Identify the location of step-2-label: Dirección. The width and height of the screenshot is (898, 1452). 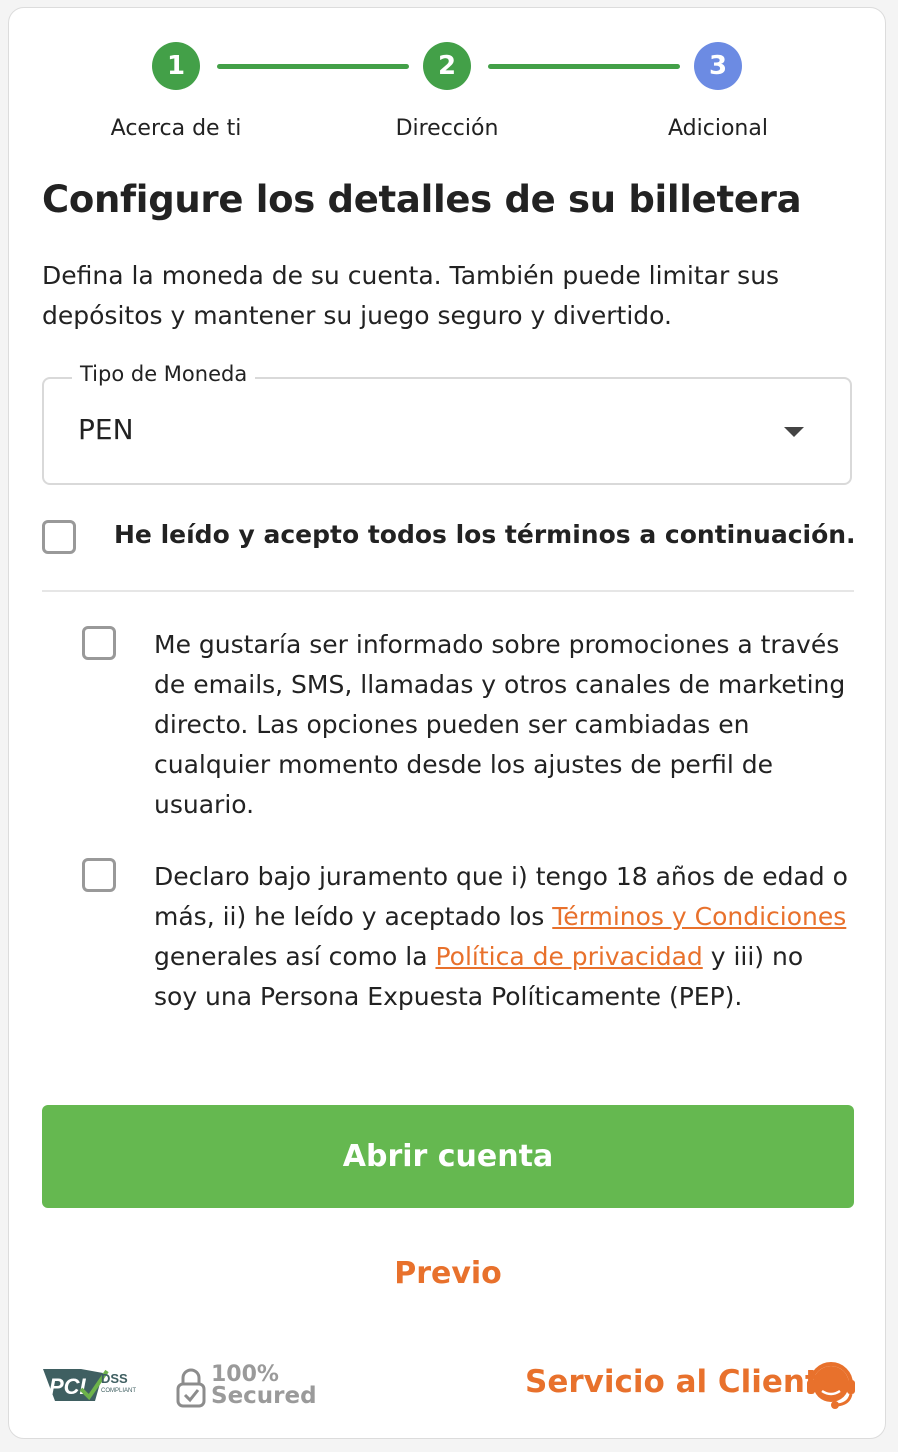
(447, 128).